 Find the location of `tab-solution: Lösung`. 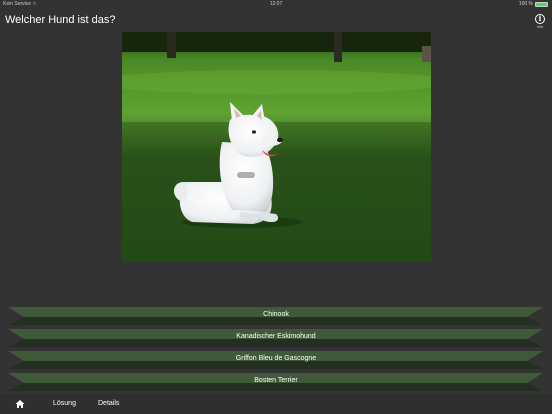

tab-solution: Lösung is located at coordinates (64, 403).